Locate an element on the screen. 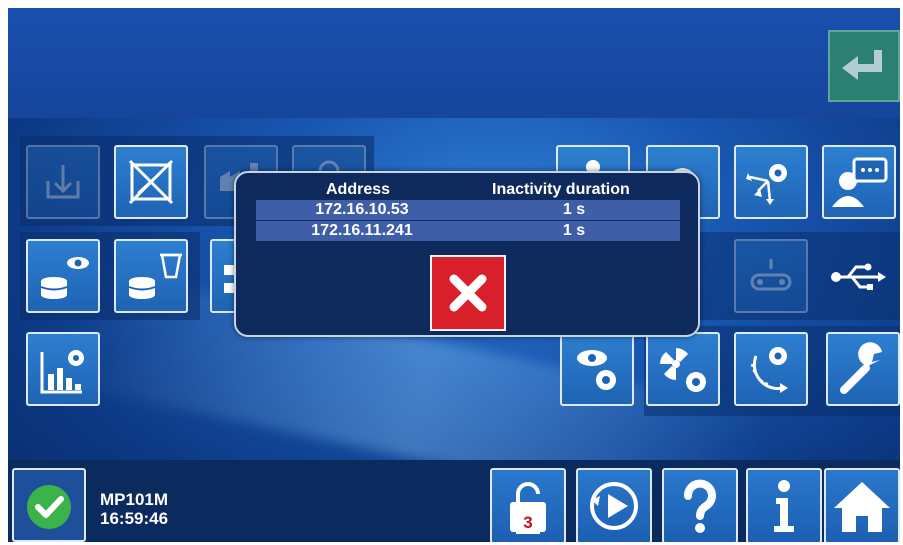  enter-icon is located at coordinates (862, 65).